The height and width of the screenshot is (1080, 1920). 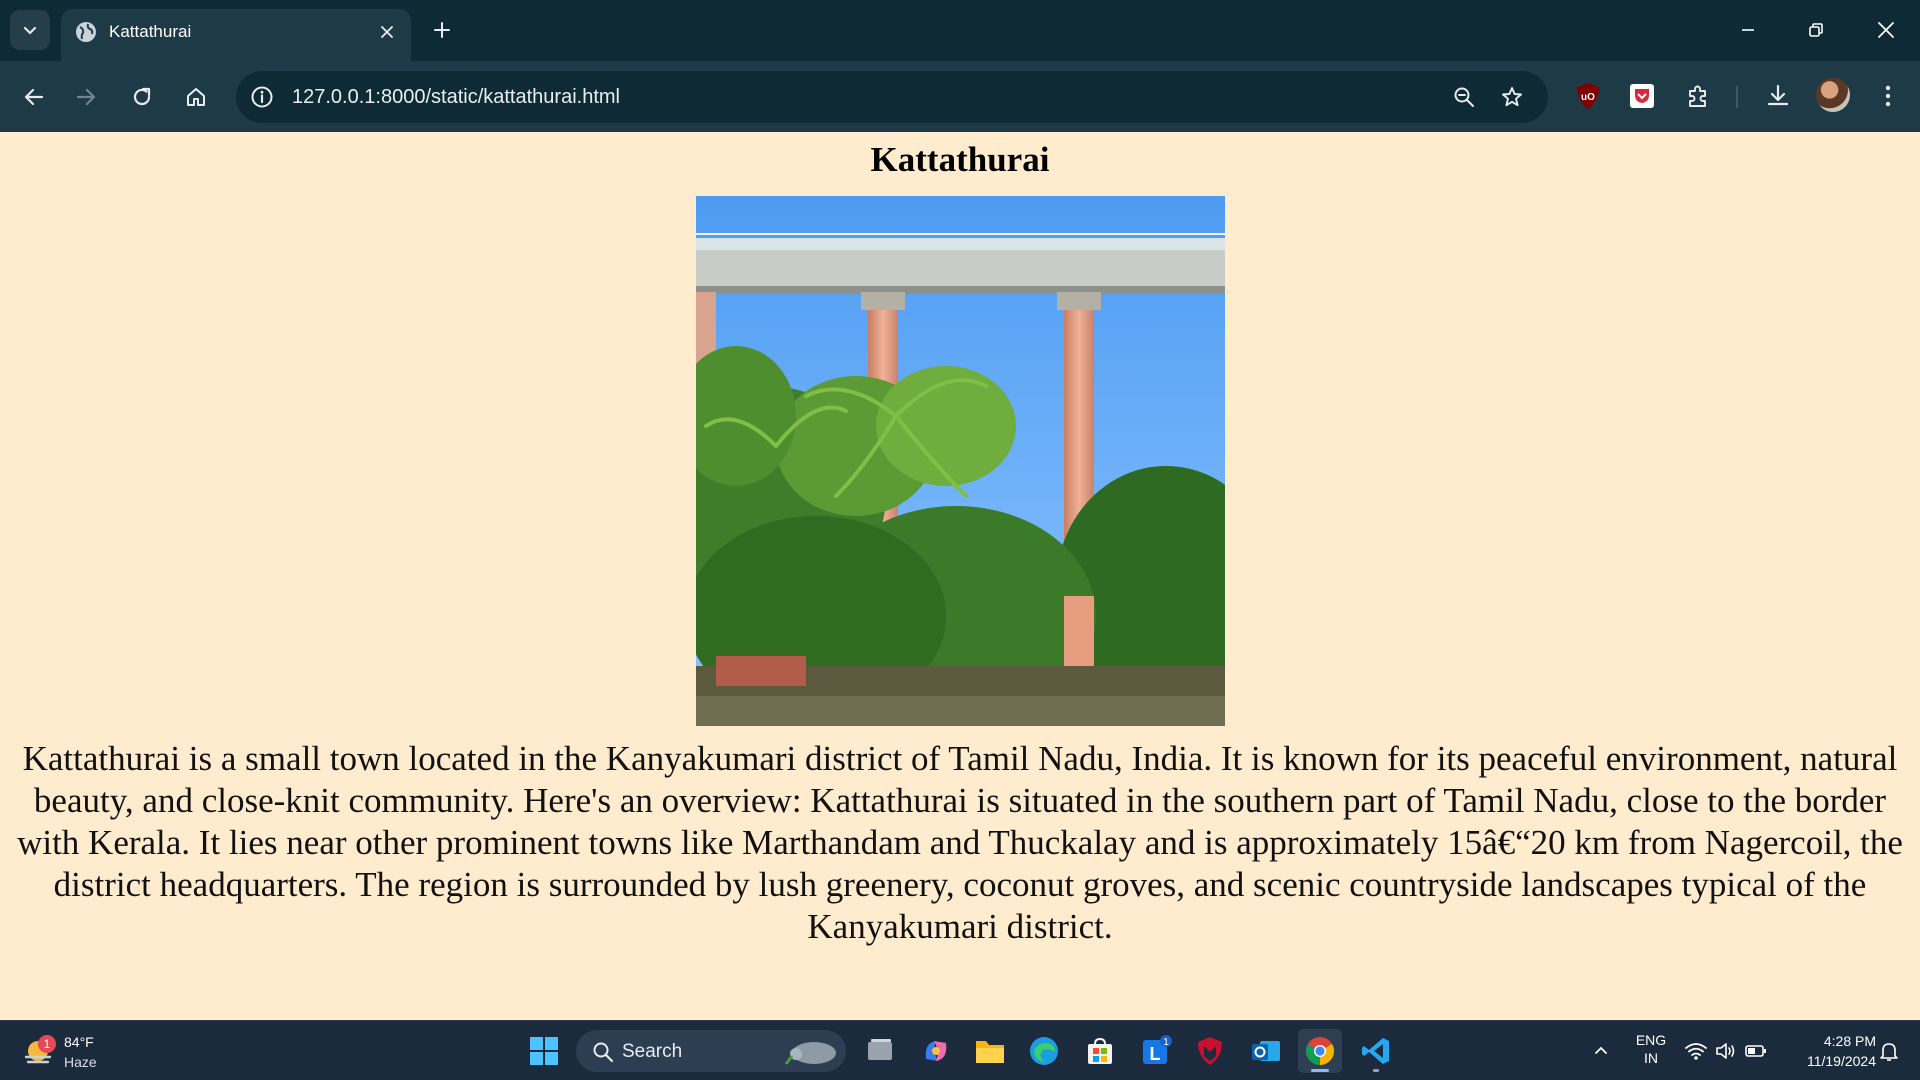 I want to click on browser-tab-strip: Kattathurai, so click(x=960, y=30).